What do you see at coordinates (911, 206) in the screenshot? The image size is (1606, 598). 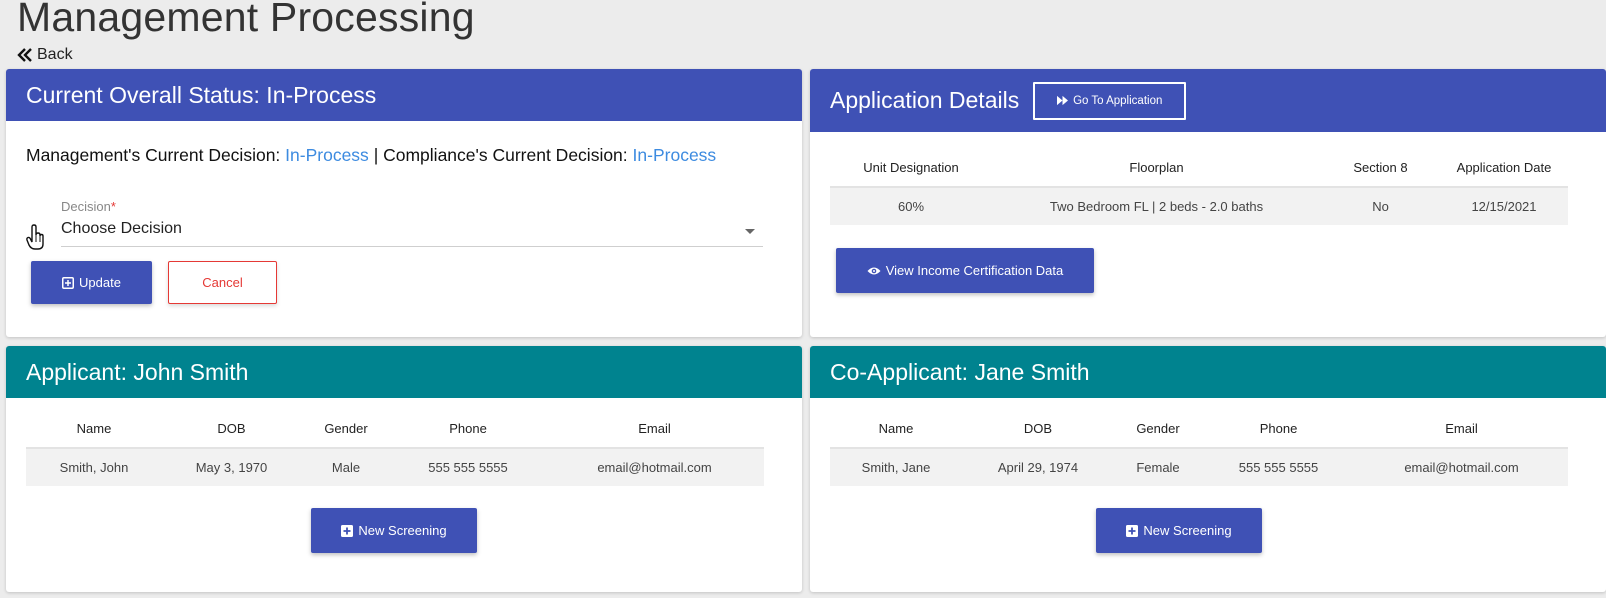 I see `table-cell: 60%` at bounding box center [911, 206].